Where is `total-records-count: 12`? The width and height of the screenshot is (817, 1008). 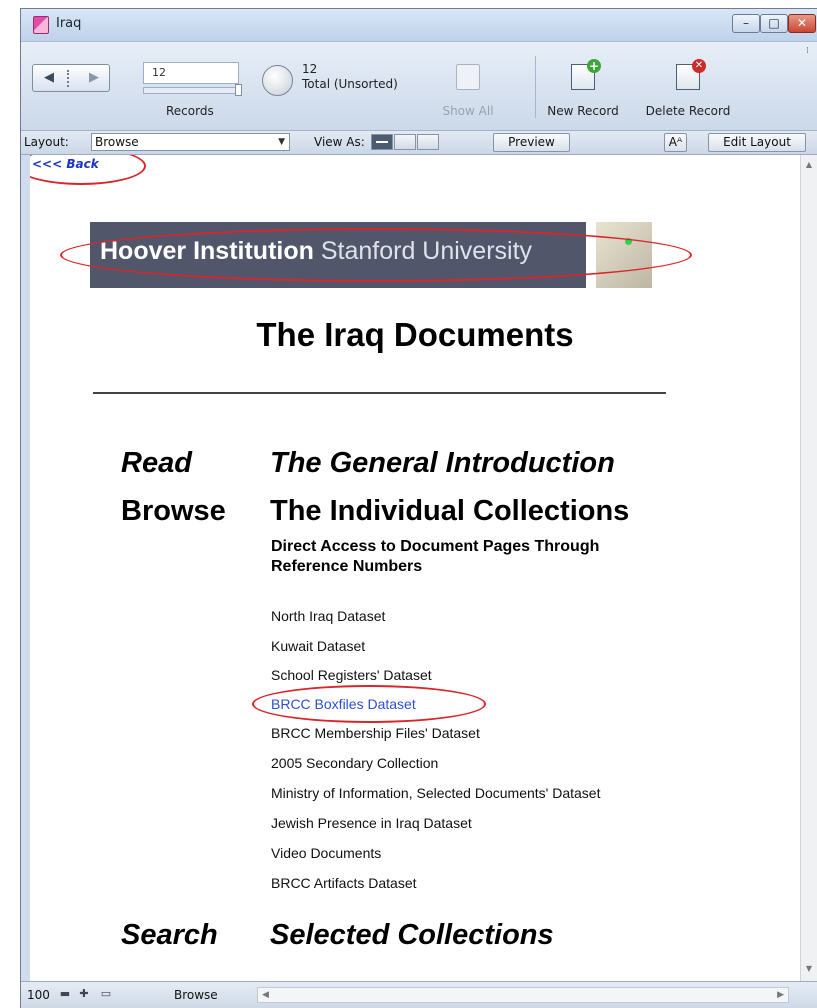
total-records-count: 12 is located at coordinates (310, 69).